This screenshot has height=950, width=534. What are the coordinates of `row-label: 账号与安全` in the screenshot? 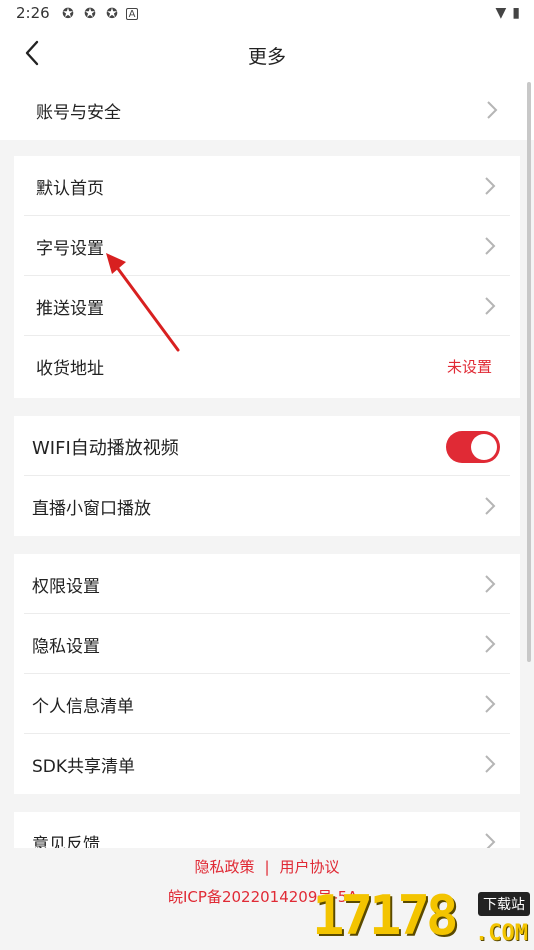 It's located at (78, 113).